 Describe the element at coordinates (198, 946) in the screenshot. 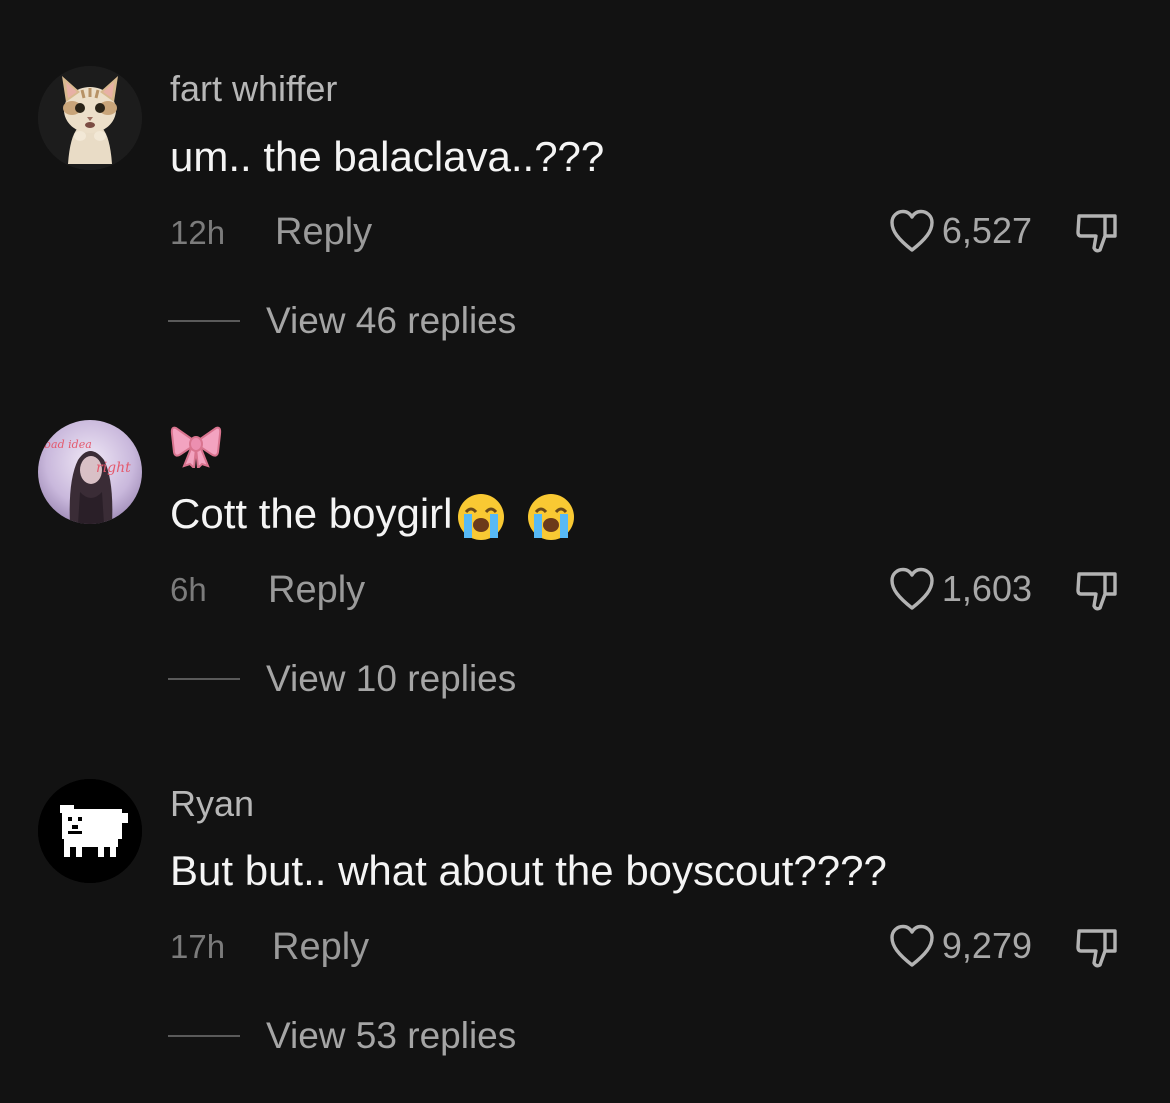

I see `comment-timestamp: 17h` at that location.